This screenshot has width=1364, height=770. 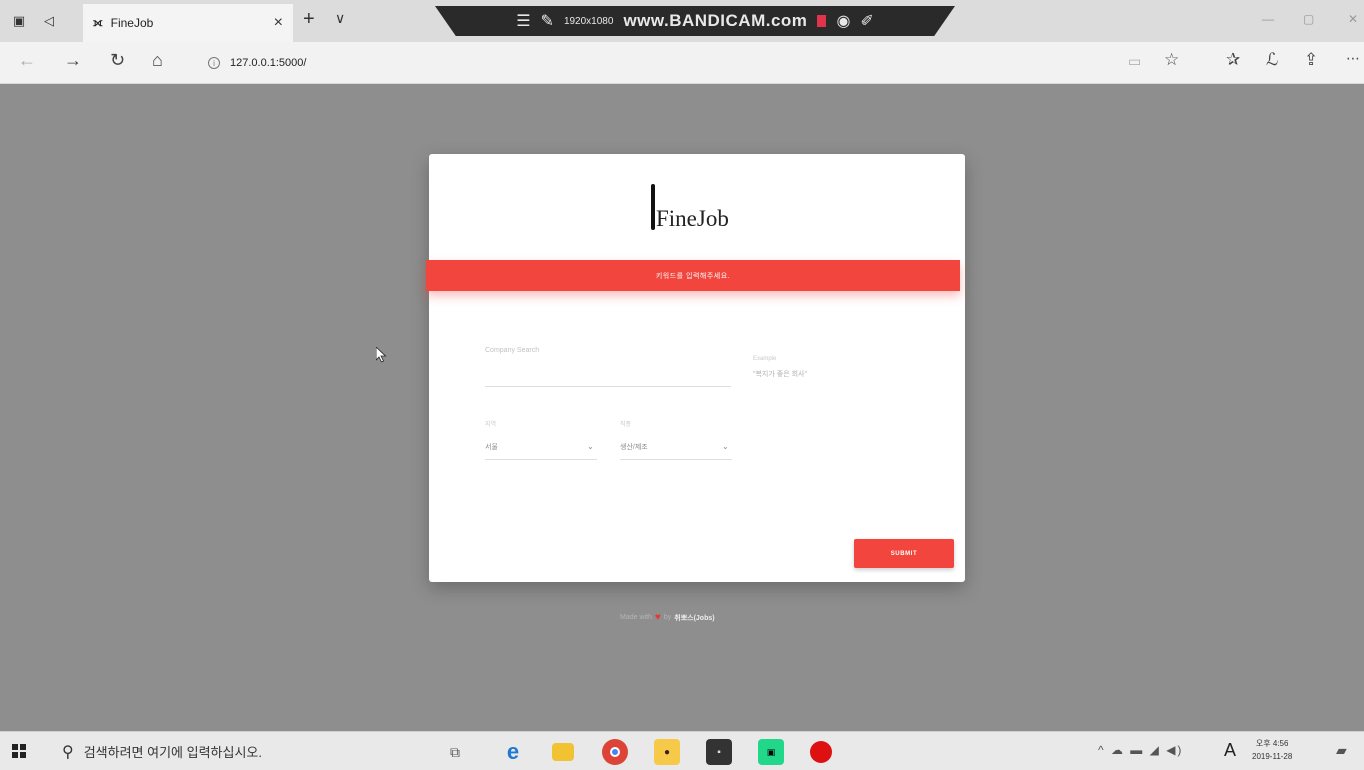 I want to click on back-icon: ←, so click(x=27, y=60).